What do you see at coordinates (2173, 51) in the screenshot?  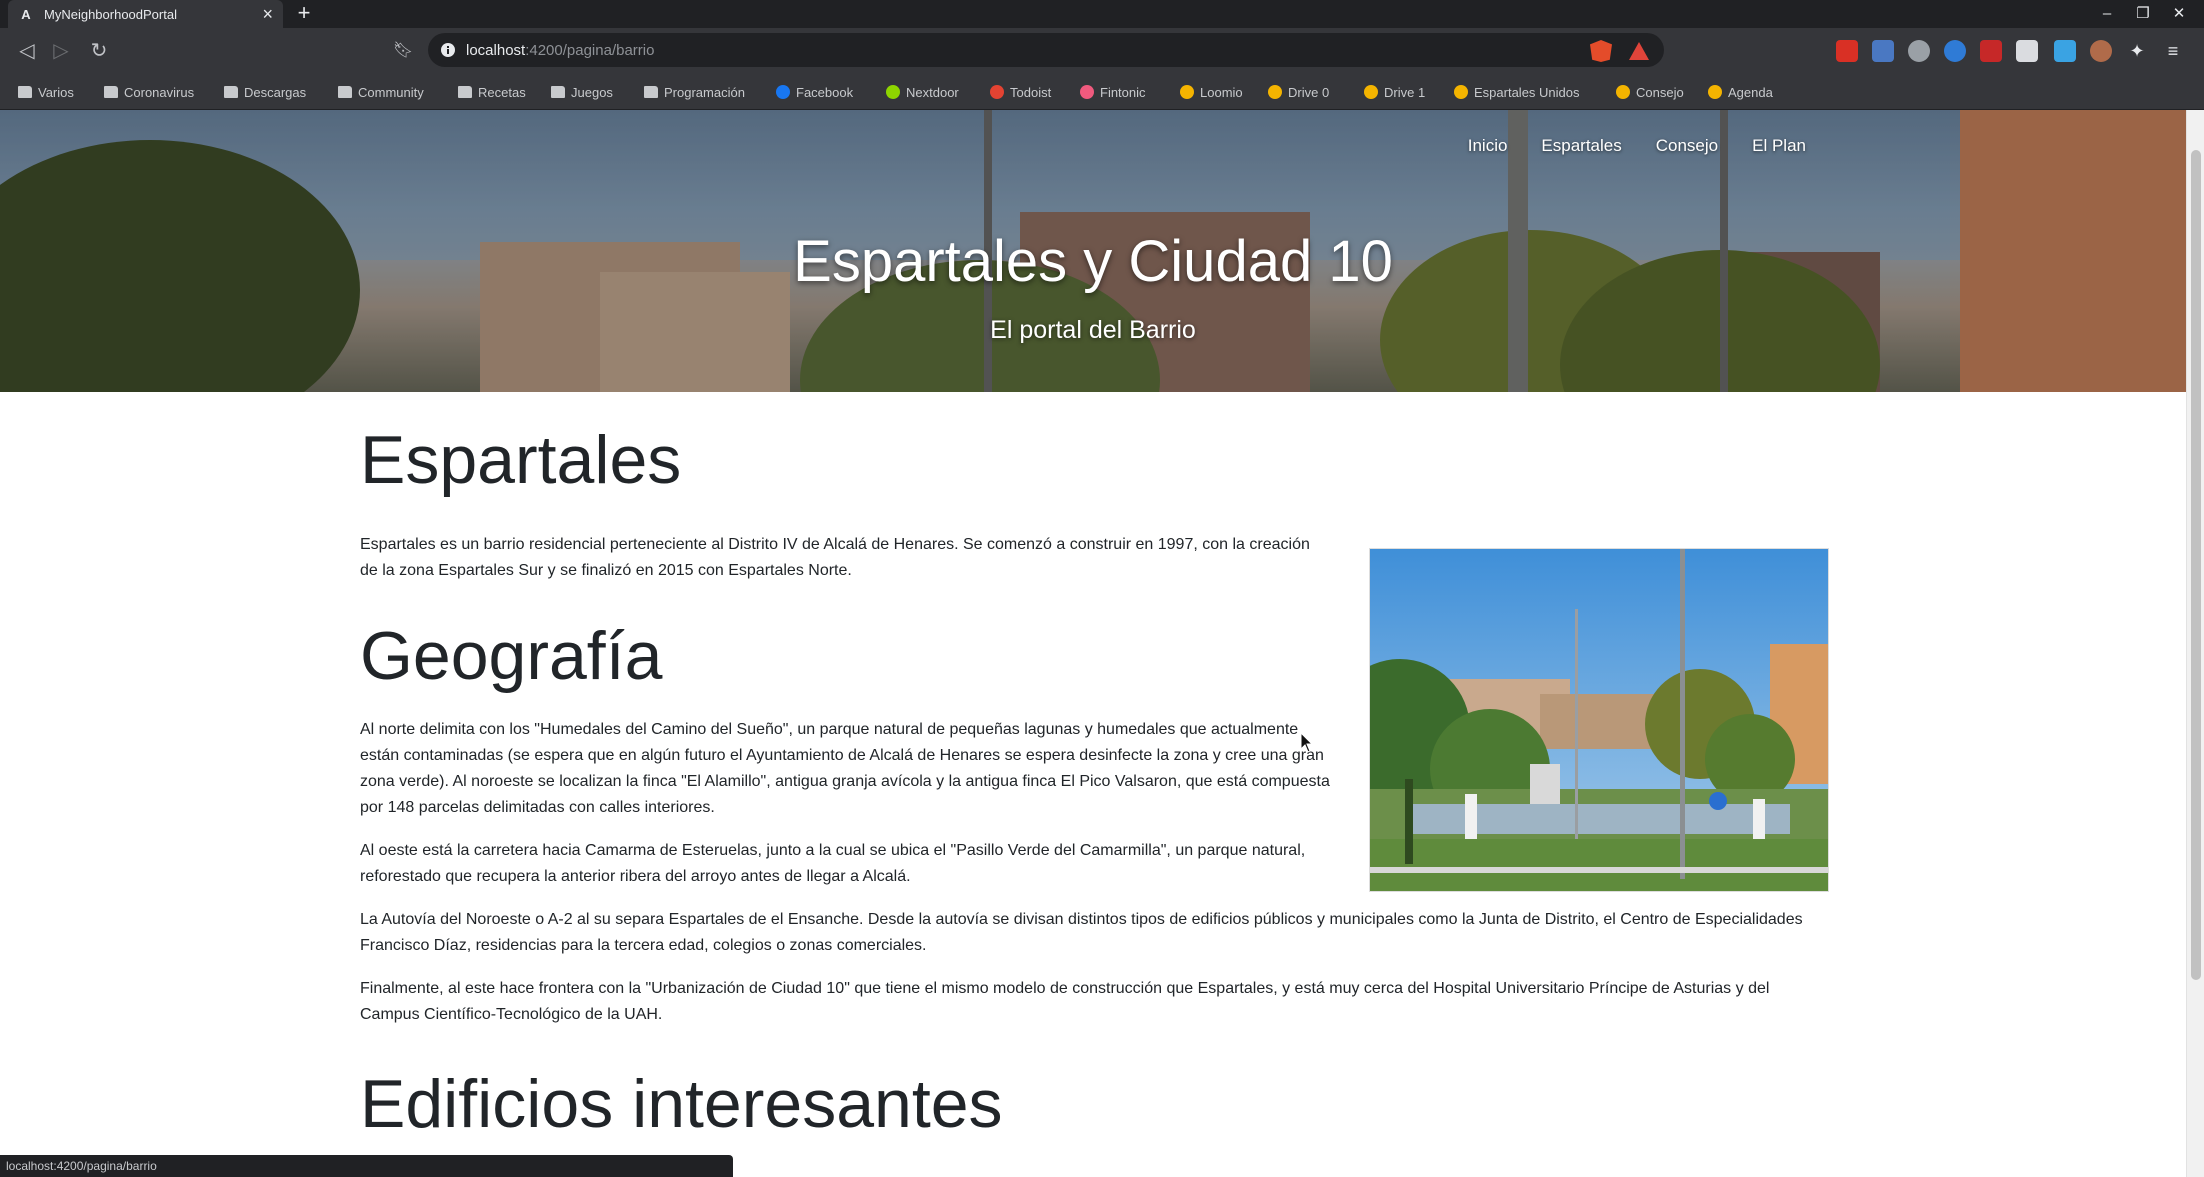 I see `menu-icon: ≡` at bounding box center [2173, 51].